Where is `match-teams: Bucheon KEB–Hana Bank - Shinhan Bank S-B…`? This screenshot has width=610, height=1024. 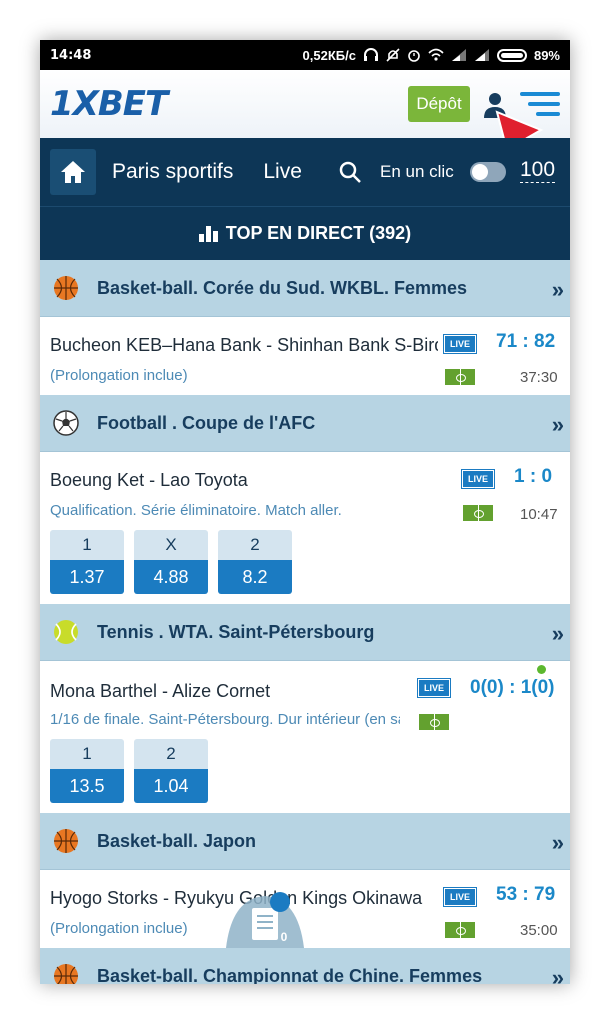 match-teams: Bucheon KEB–Hana Bank - Shinhan Bank S-B… is located at coordinates (244, 345).